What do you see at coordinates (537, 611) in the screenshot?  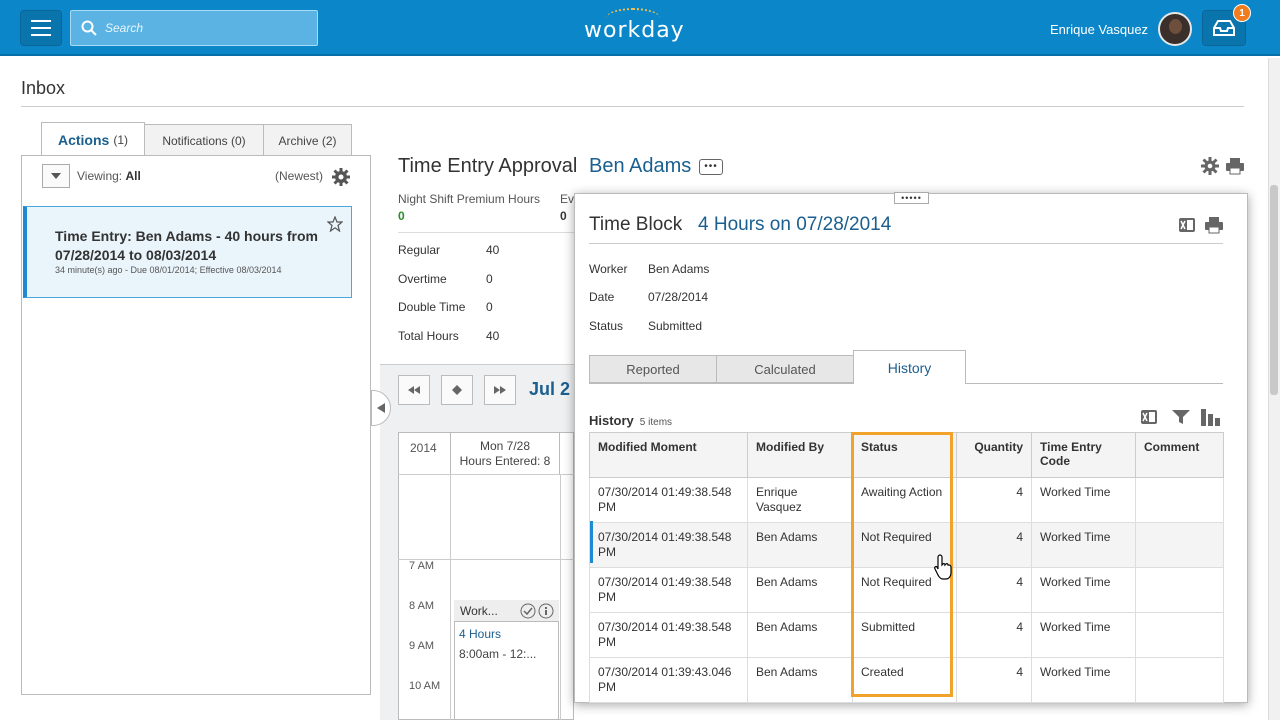 I see `check-info-icon` at bounding box center [537, 611].